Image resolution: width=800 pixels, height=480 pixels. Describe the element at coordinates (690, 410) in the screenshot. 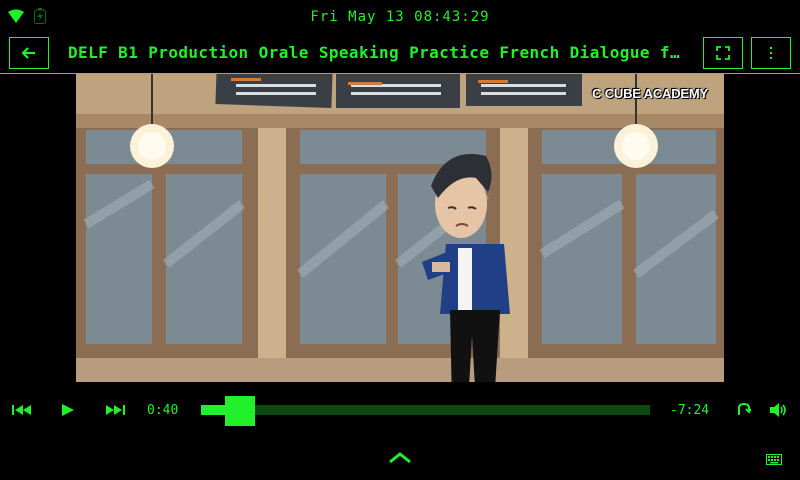

I see `remaining-time: -7:24` at that location.